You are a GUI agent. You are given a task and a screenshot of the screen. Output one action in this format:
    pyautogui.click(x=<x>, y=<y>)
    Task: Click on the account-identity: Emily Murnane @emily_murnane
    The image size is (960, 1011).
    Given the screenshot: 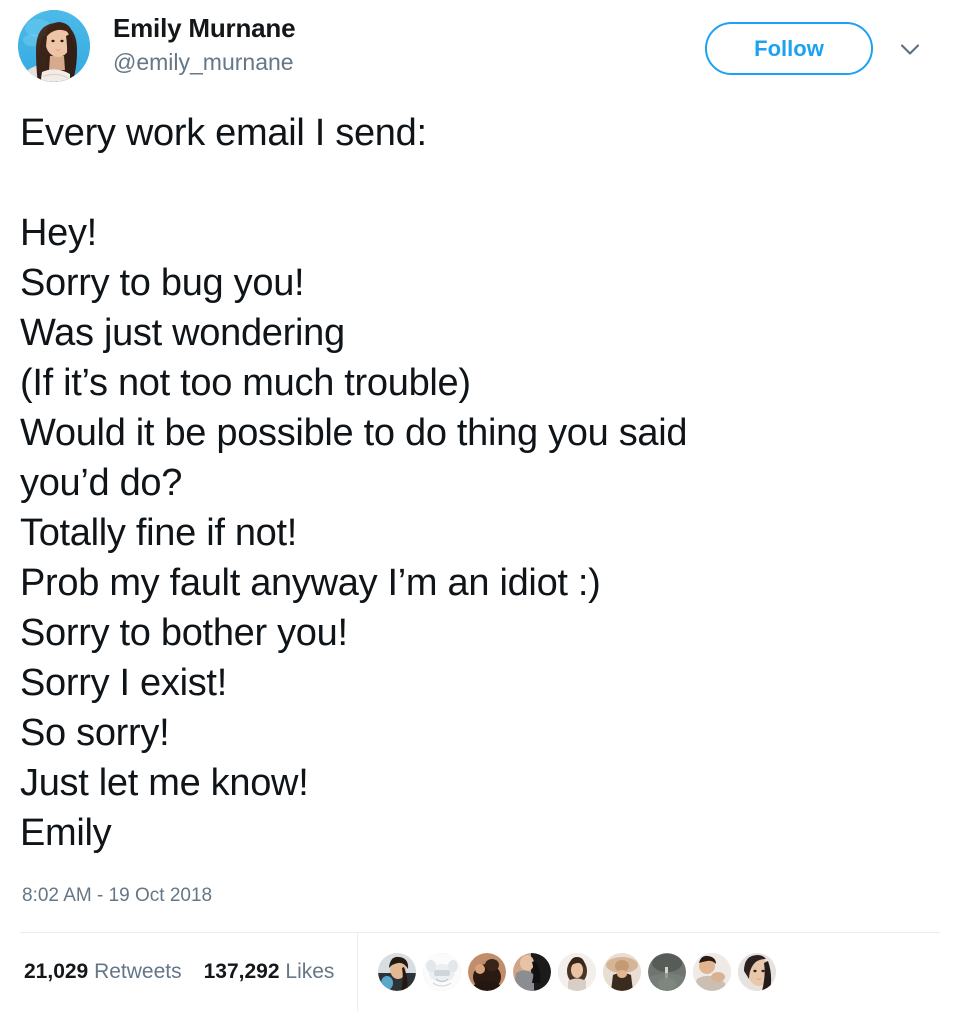 What is the action you would take?
    pyautogui.click(x=204, y=45)
    